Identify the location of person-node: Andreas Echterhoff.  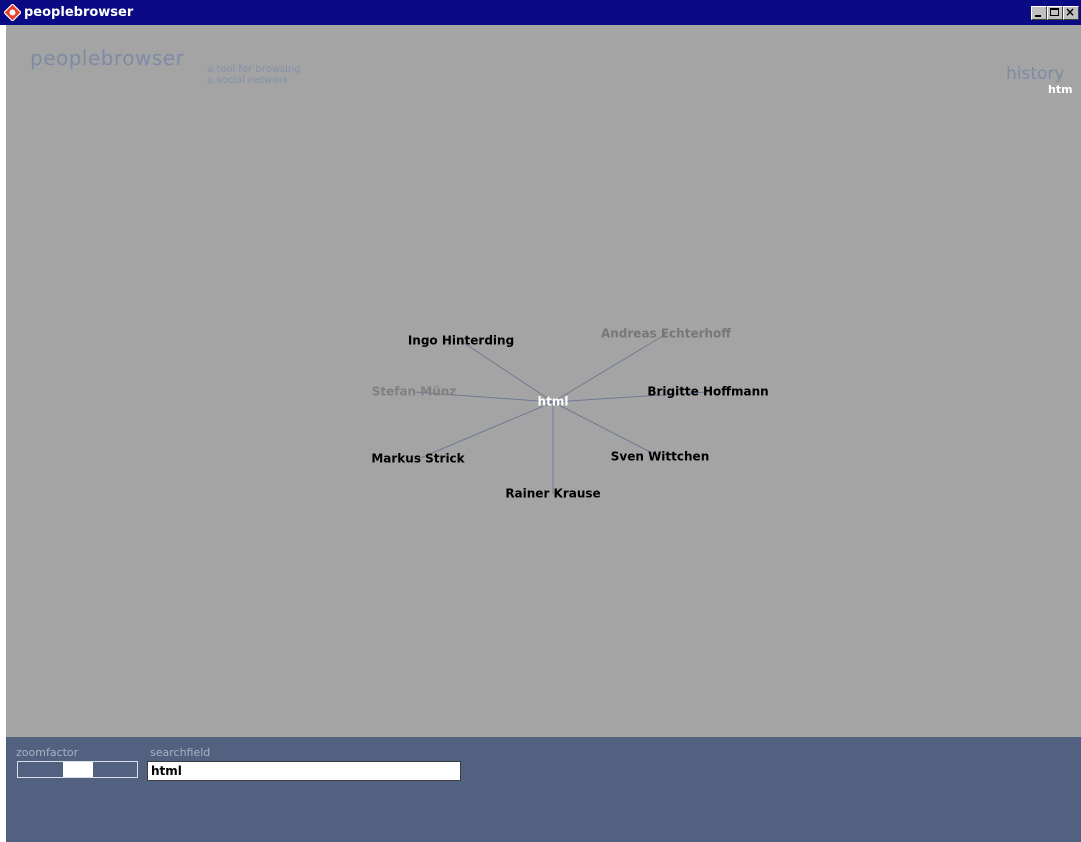
(666, 334).